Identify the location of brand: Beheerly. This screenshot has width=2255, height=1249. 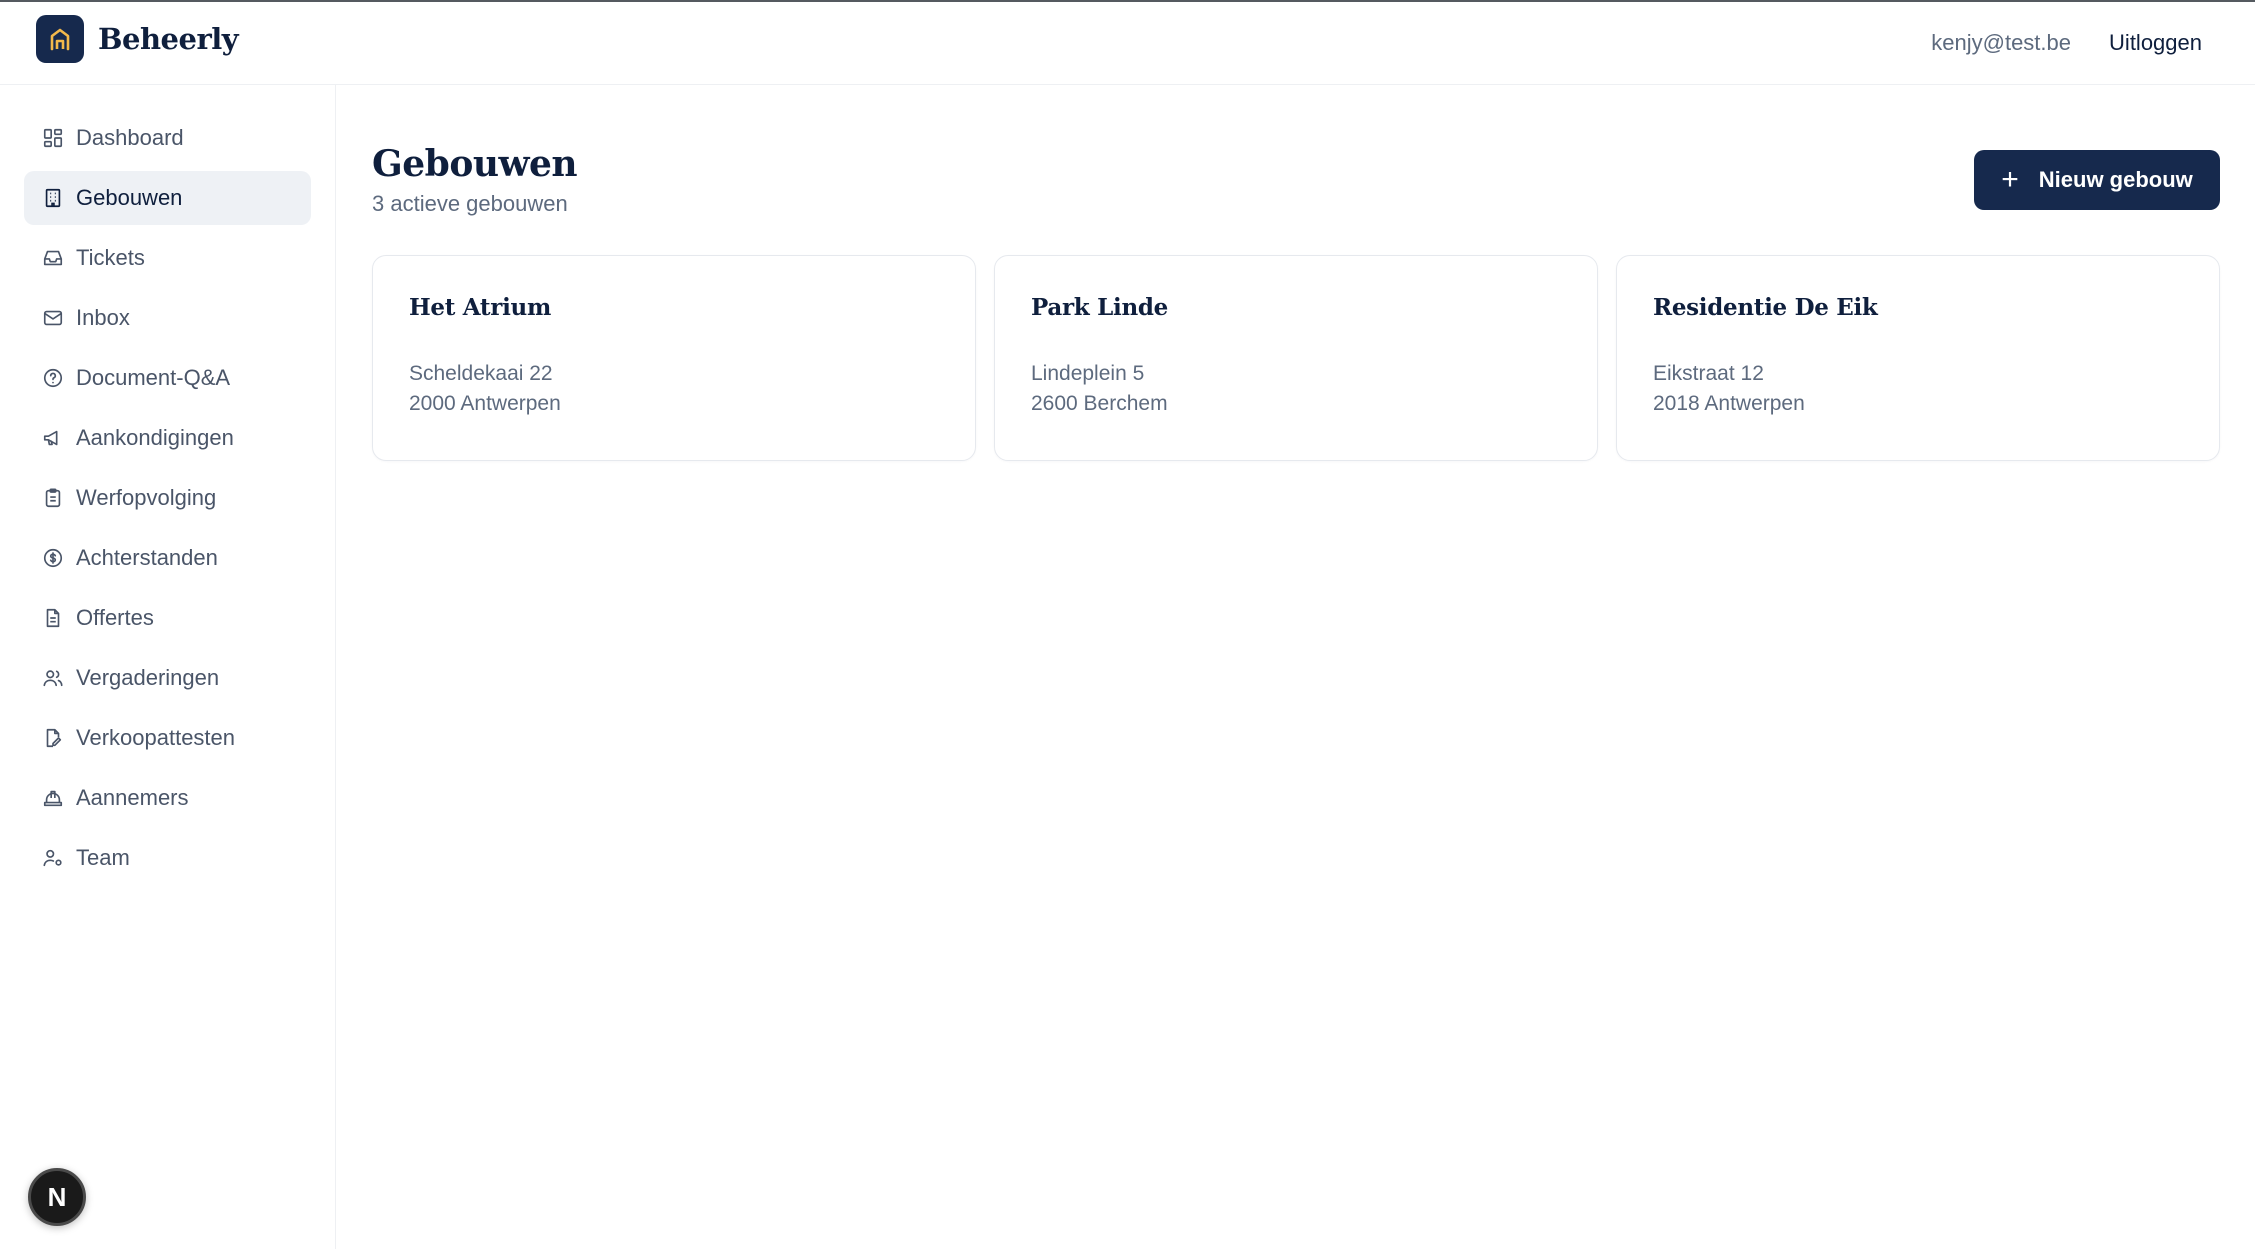
(137, 39).